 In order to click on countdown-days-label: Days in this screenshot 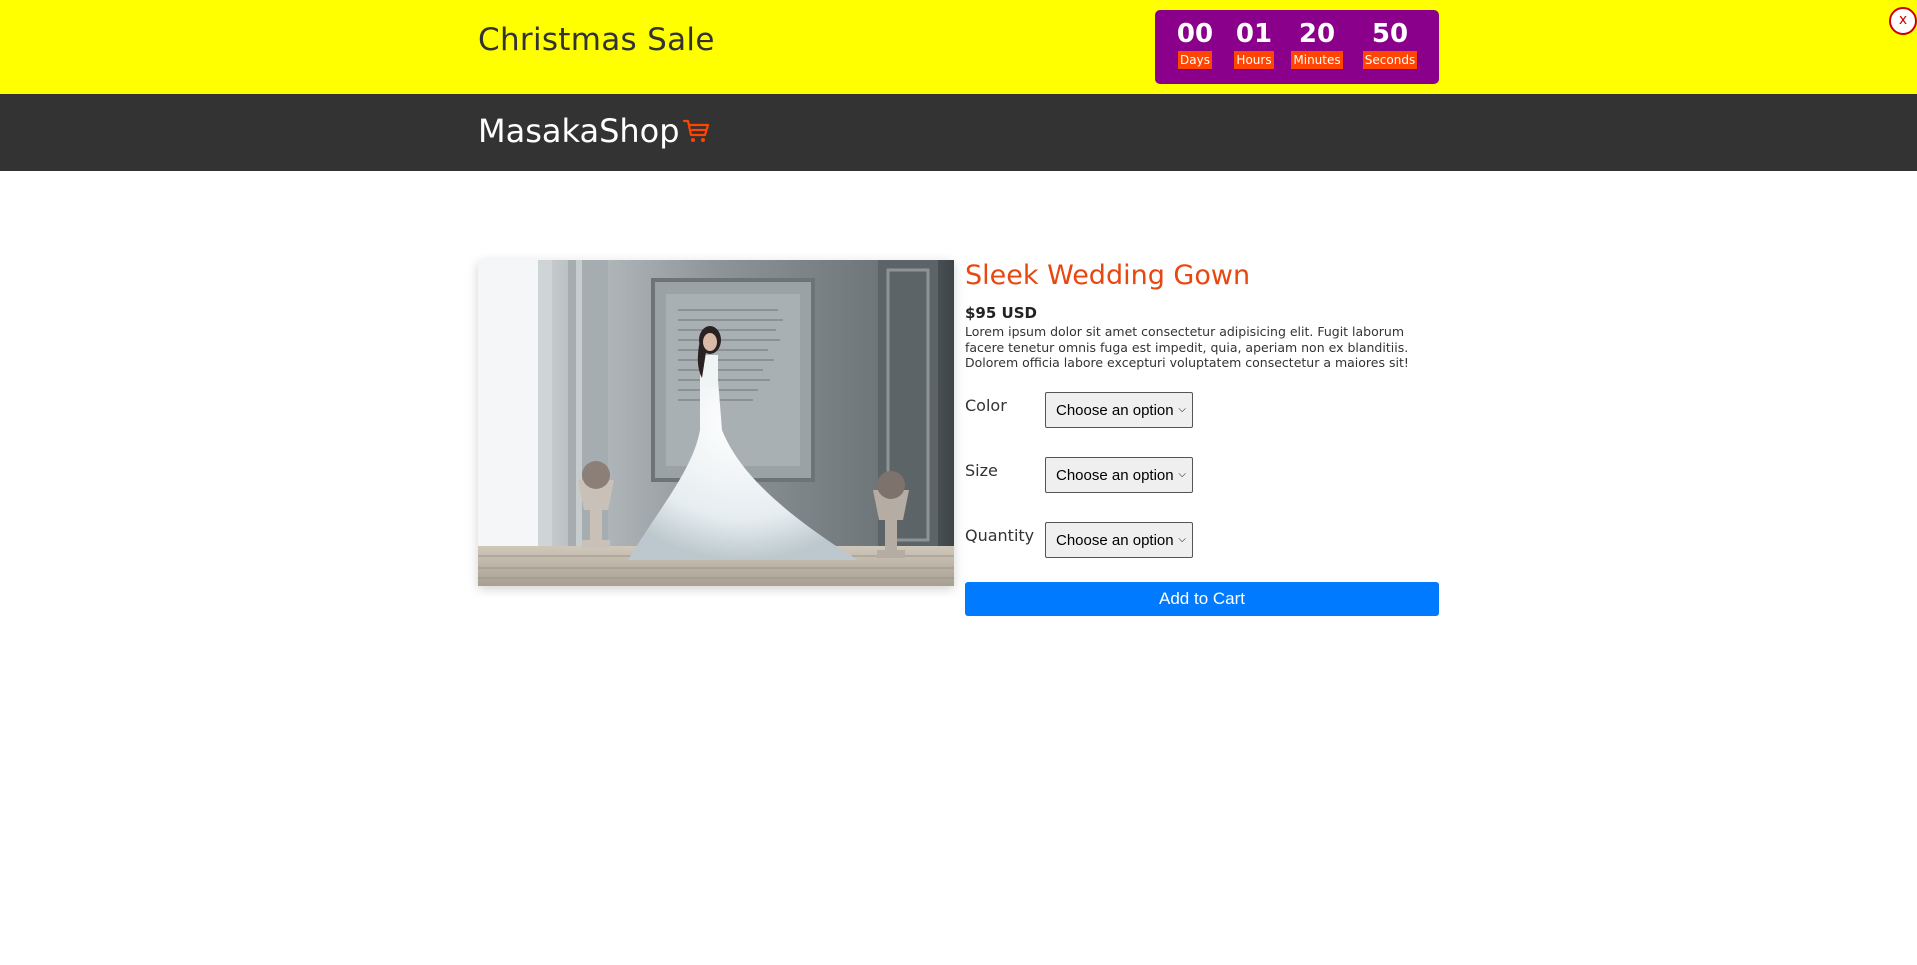, I will do `click(1195, 60)`.